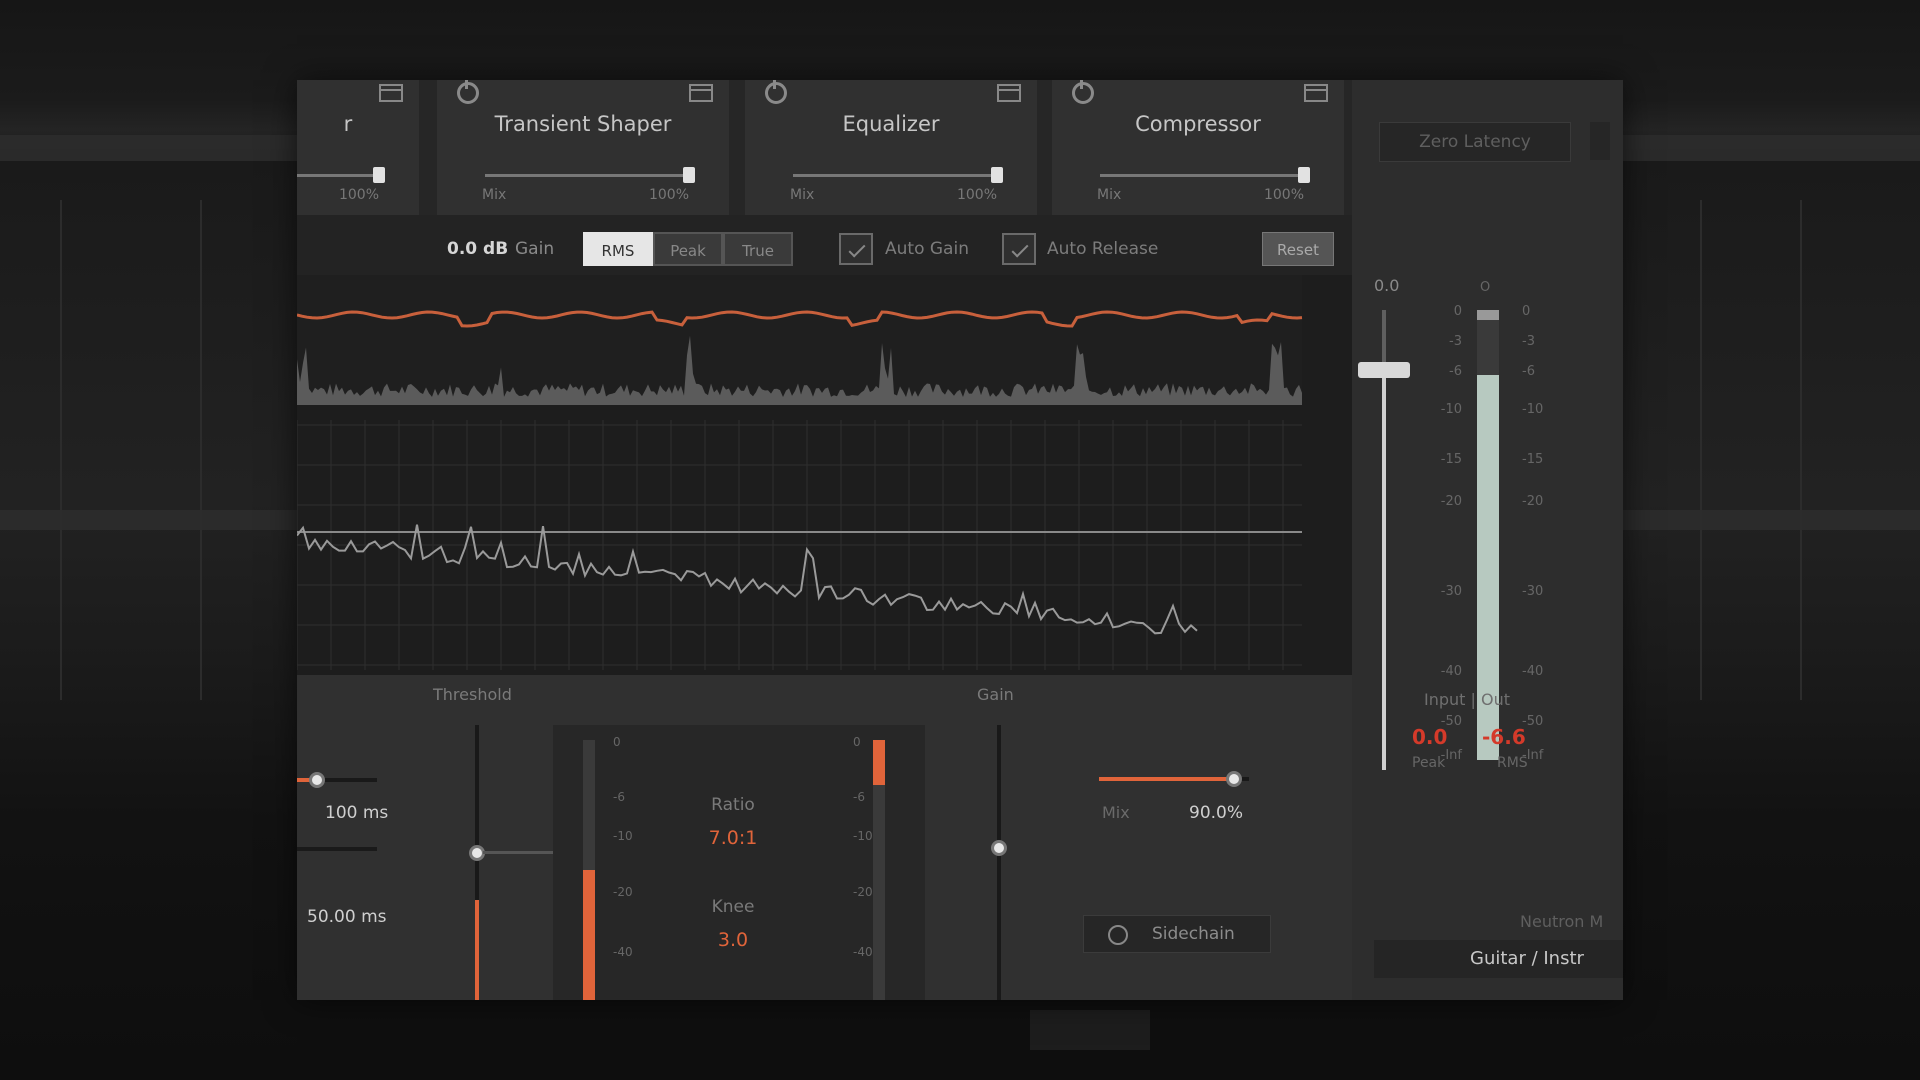 The image size is (1920, 1080). Describe the element at coordinates (1429, 763) in the screenshot. I see `peak-label: Peak` at that location.